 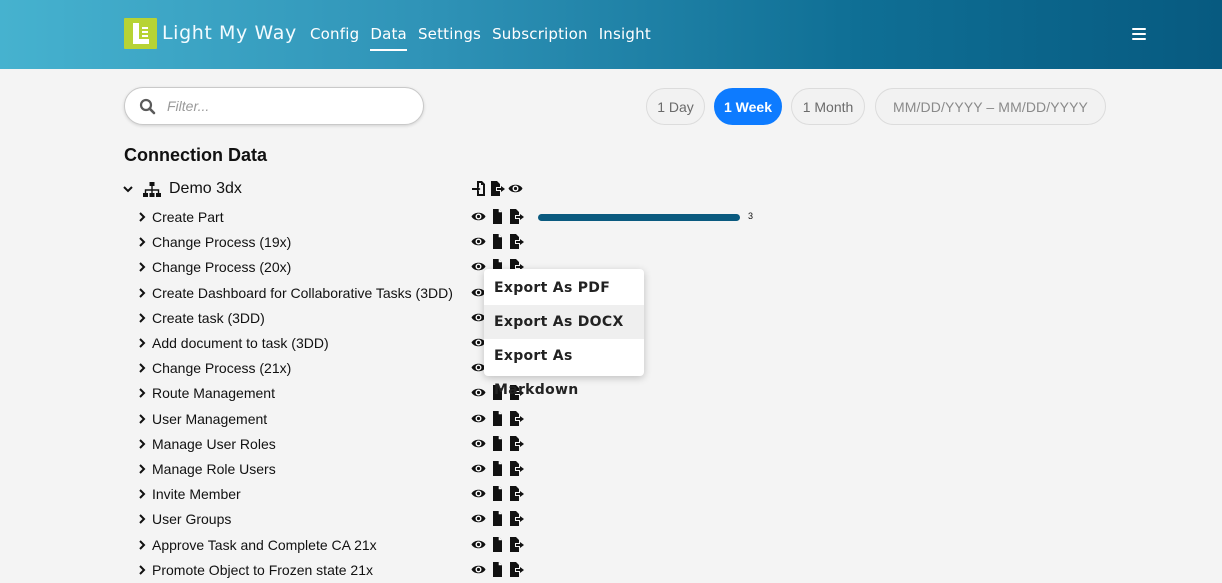 What do you see at coordinates (208, 318) in the screenshot?
I see `tree-row-label: Create task (3DD)` at bounding box center [208, 318].